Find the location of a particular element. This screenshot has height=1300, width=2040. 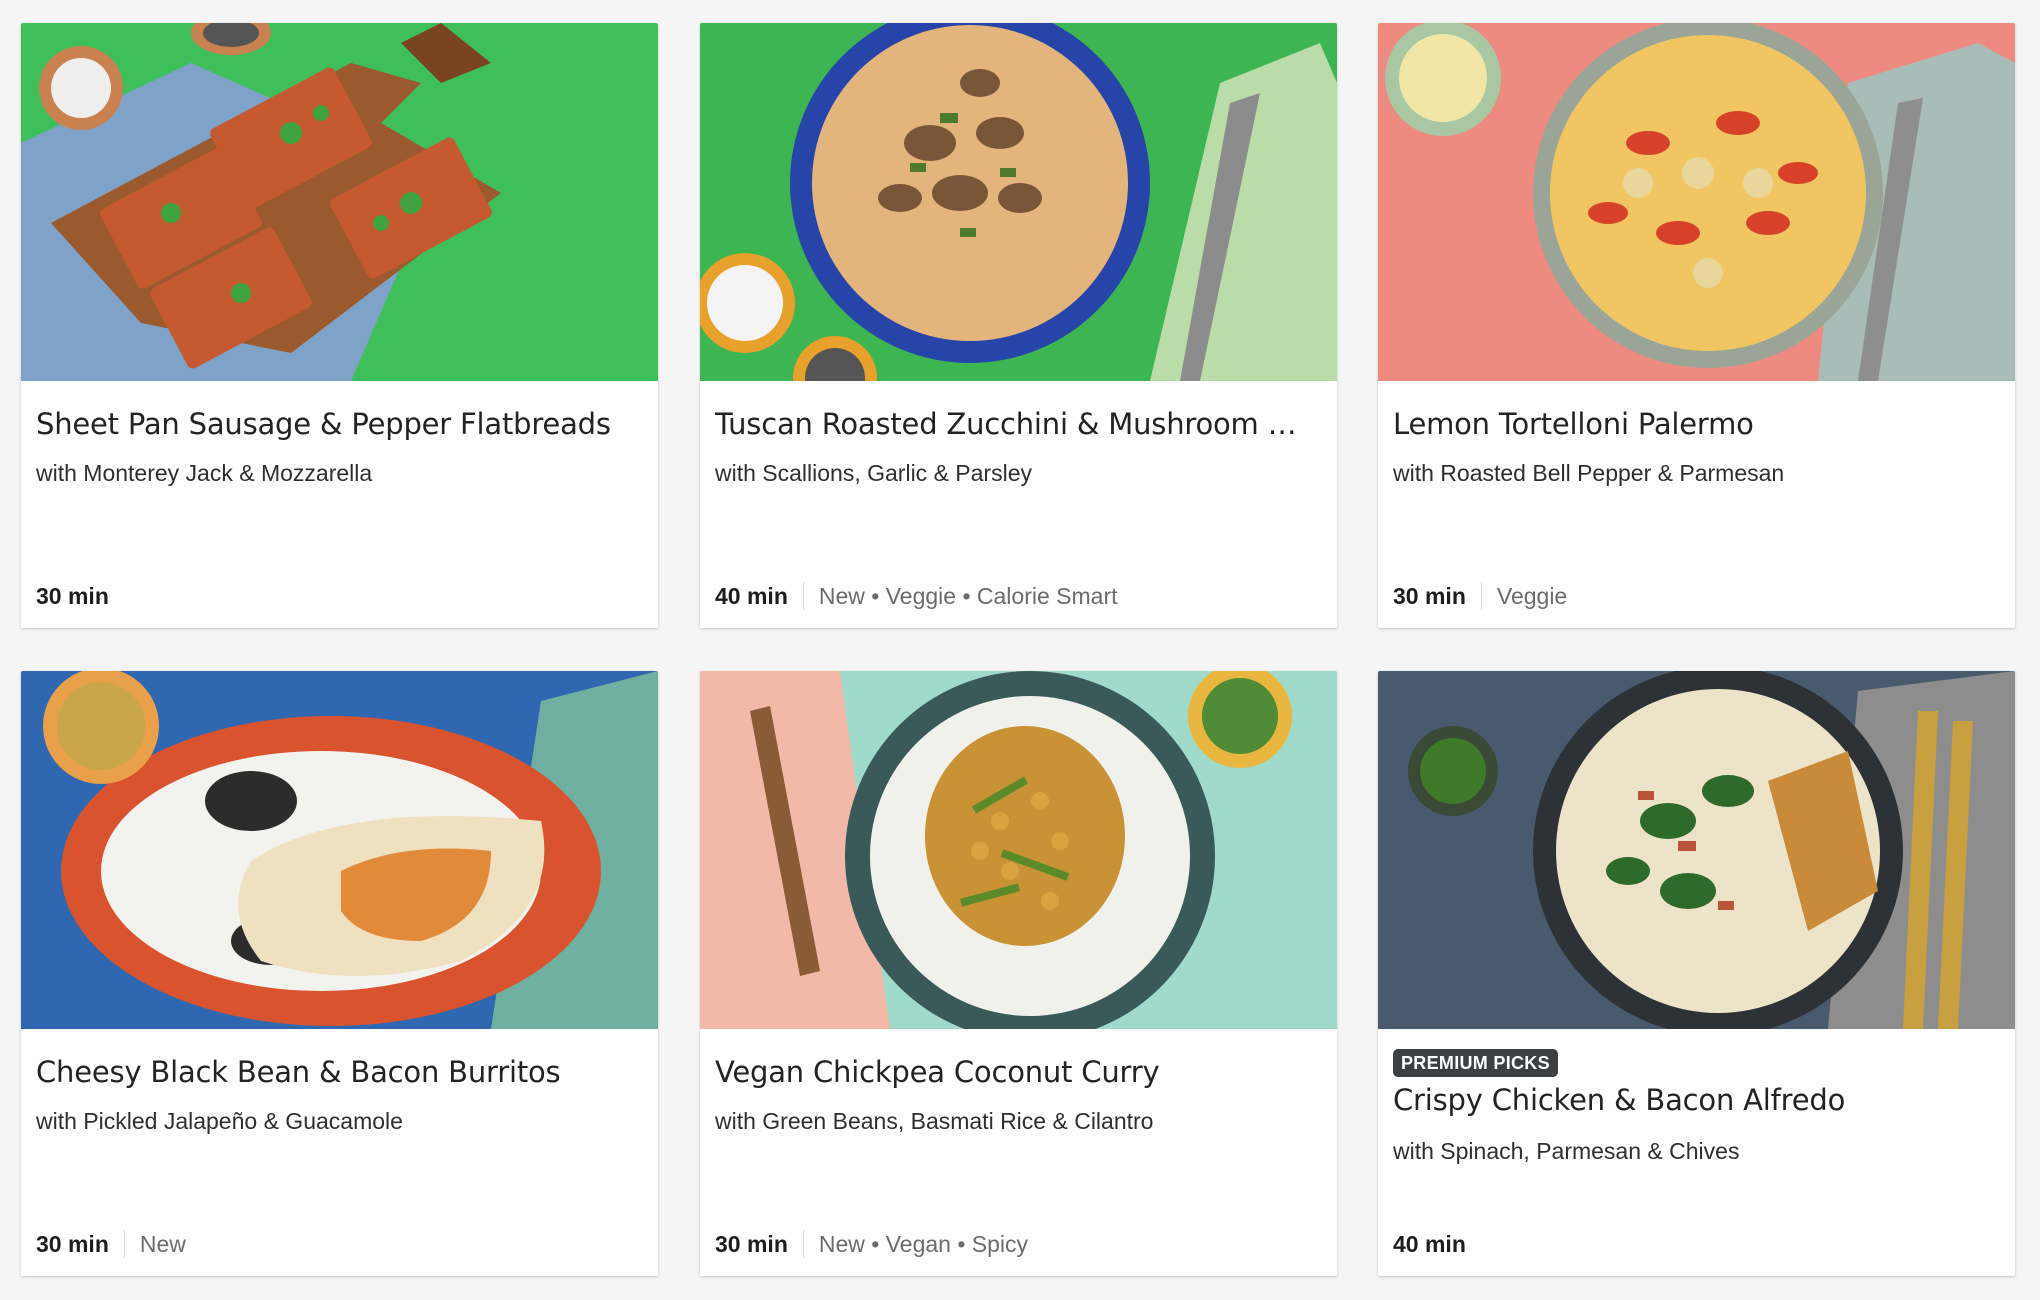

recipe-photo-flatbread is located at coordinates (339, 202).